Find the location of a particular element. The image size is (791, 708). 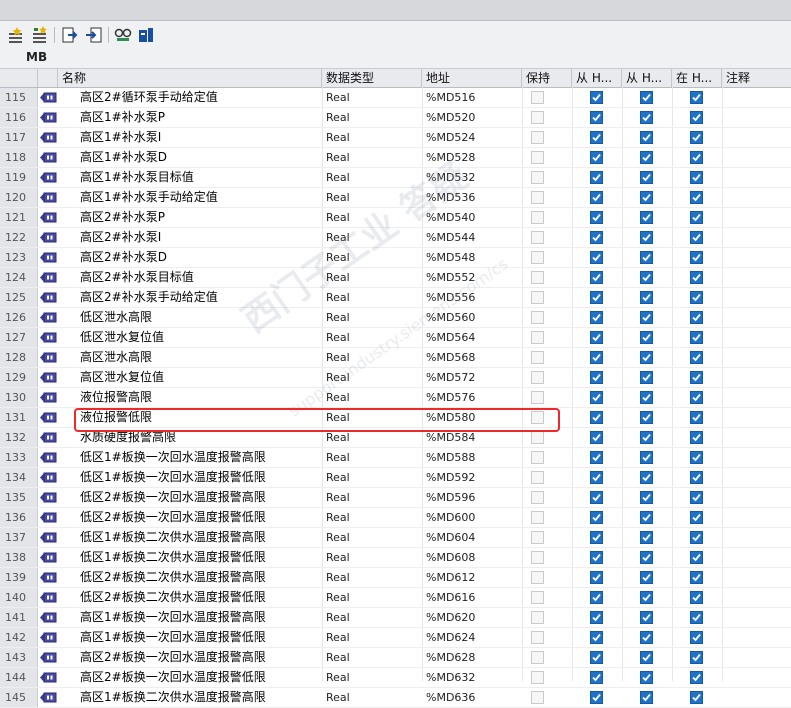

tag-name: 低区泄水高限 is located at coordinates (116, 317).